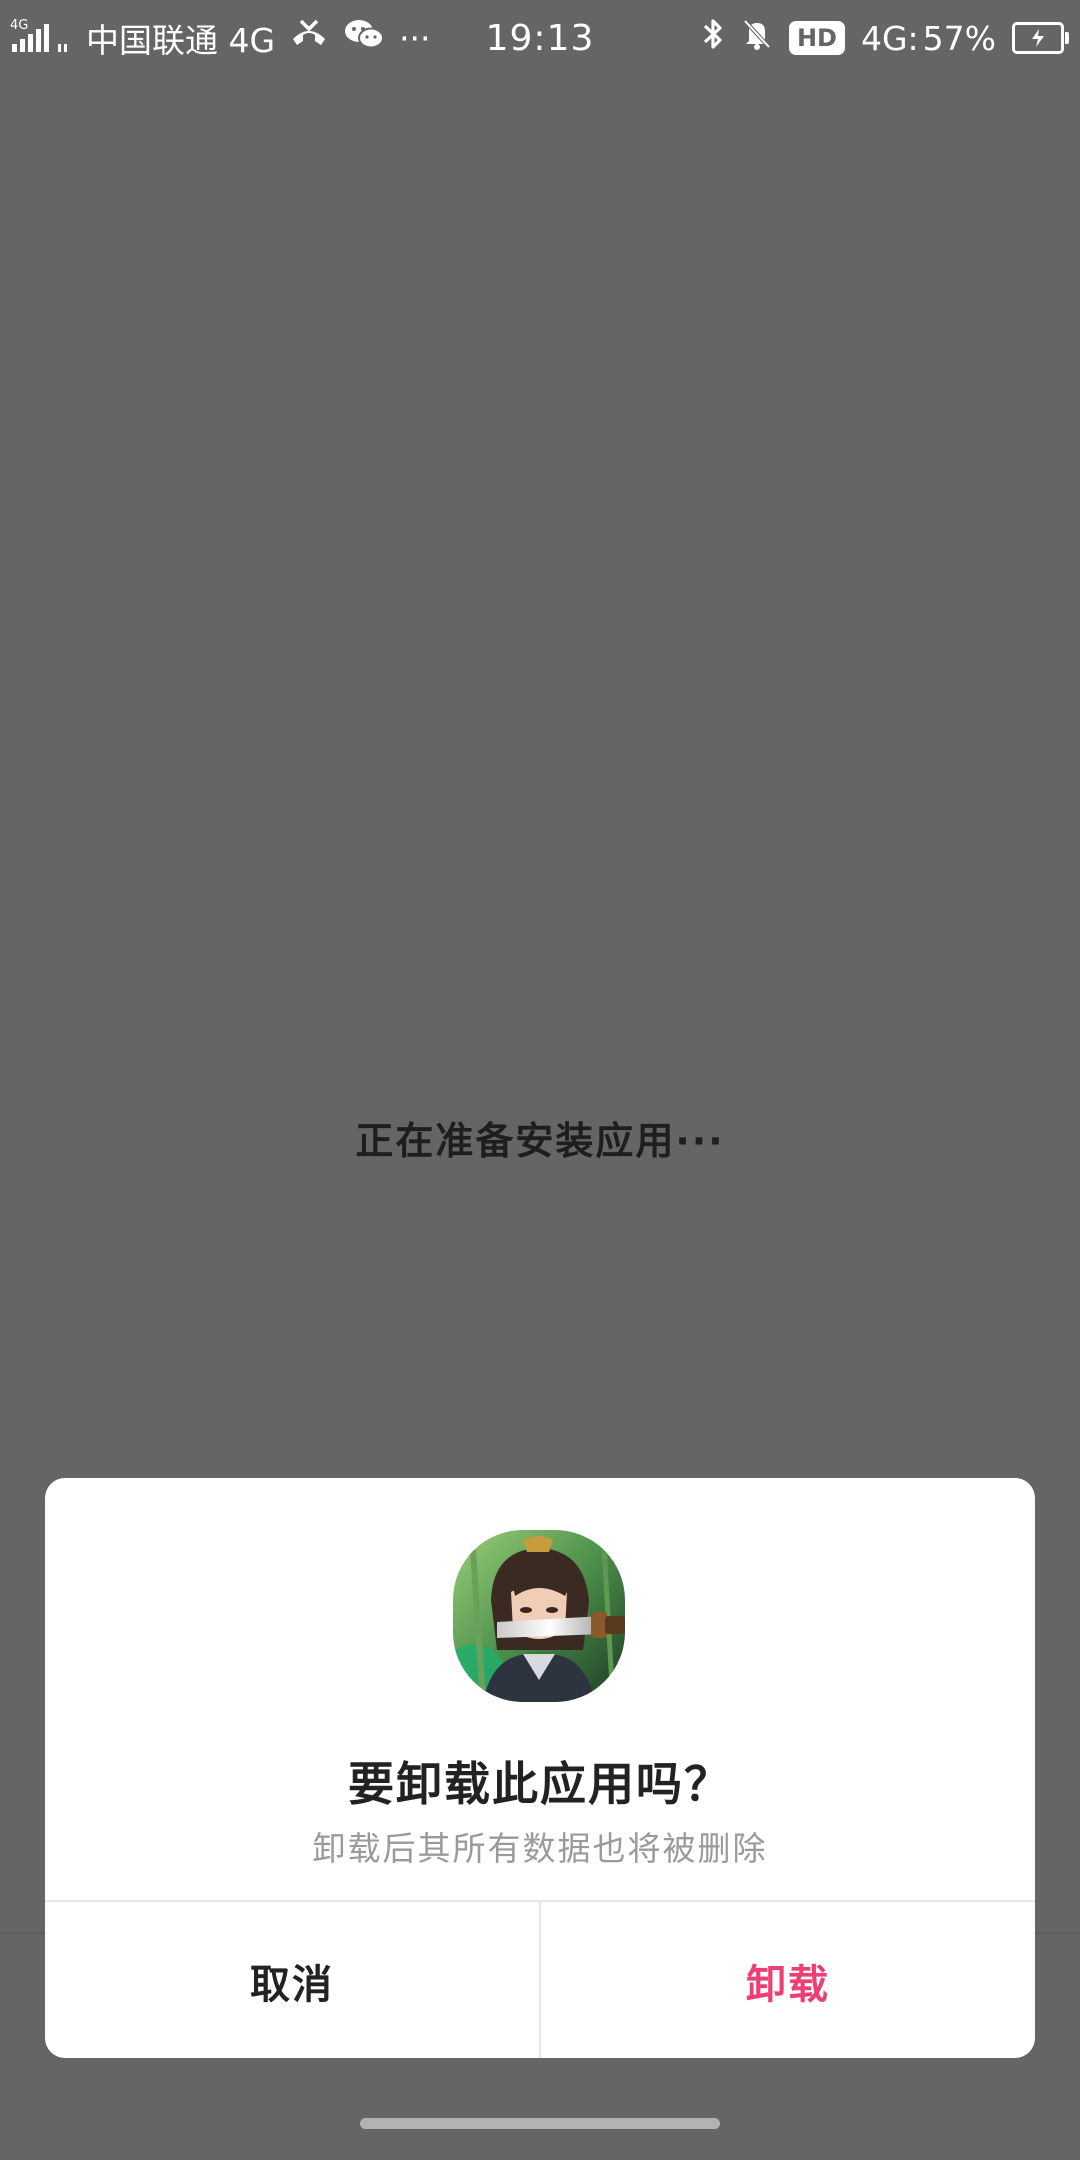 Image resolution: width=1080 pixels, height=2160 pixels. What do you see at coordinates (540, 1141) in the screenshot?
I see `preparing-install-text: 正在准备安装应用···` at bounding box center [540, 1141].